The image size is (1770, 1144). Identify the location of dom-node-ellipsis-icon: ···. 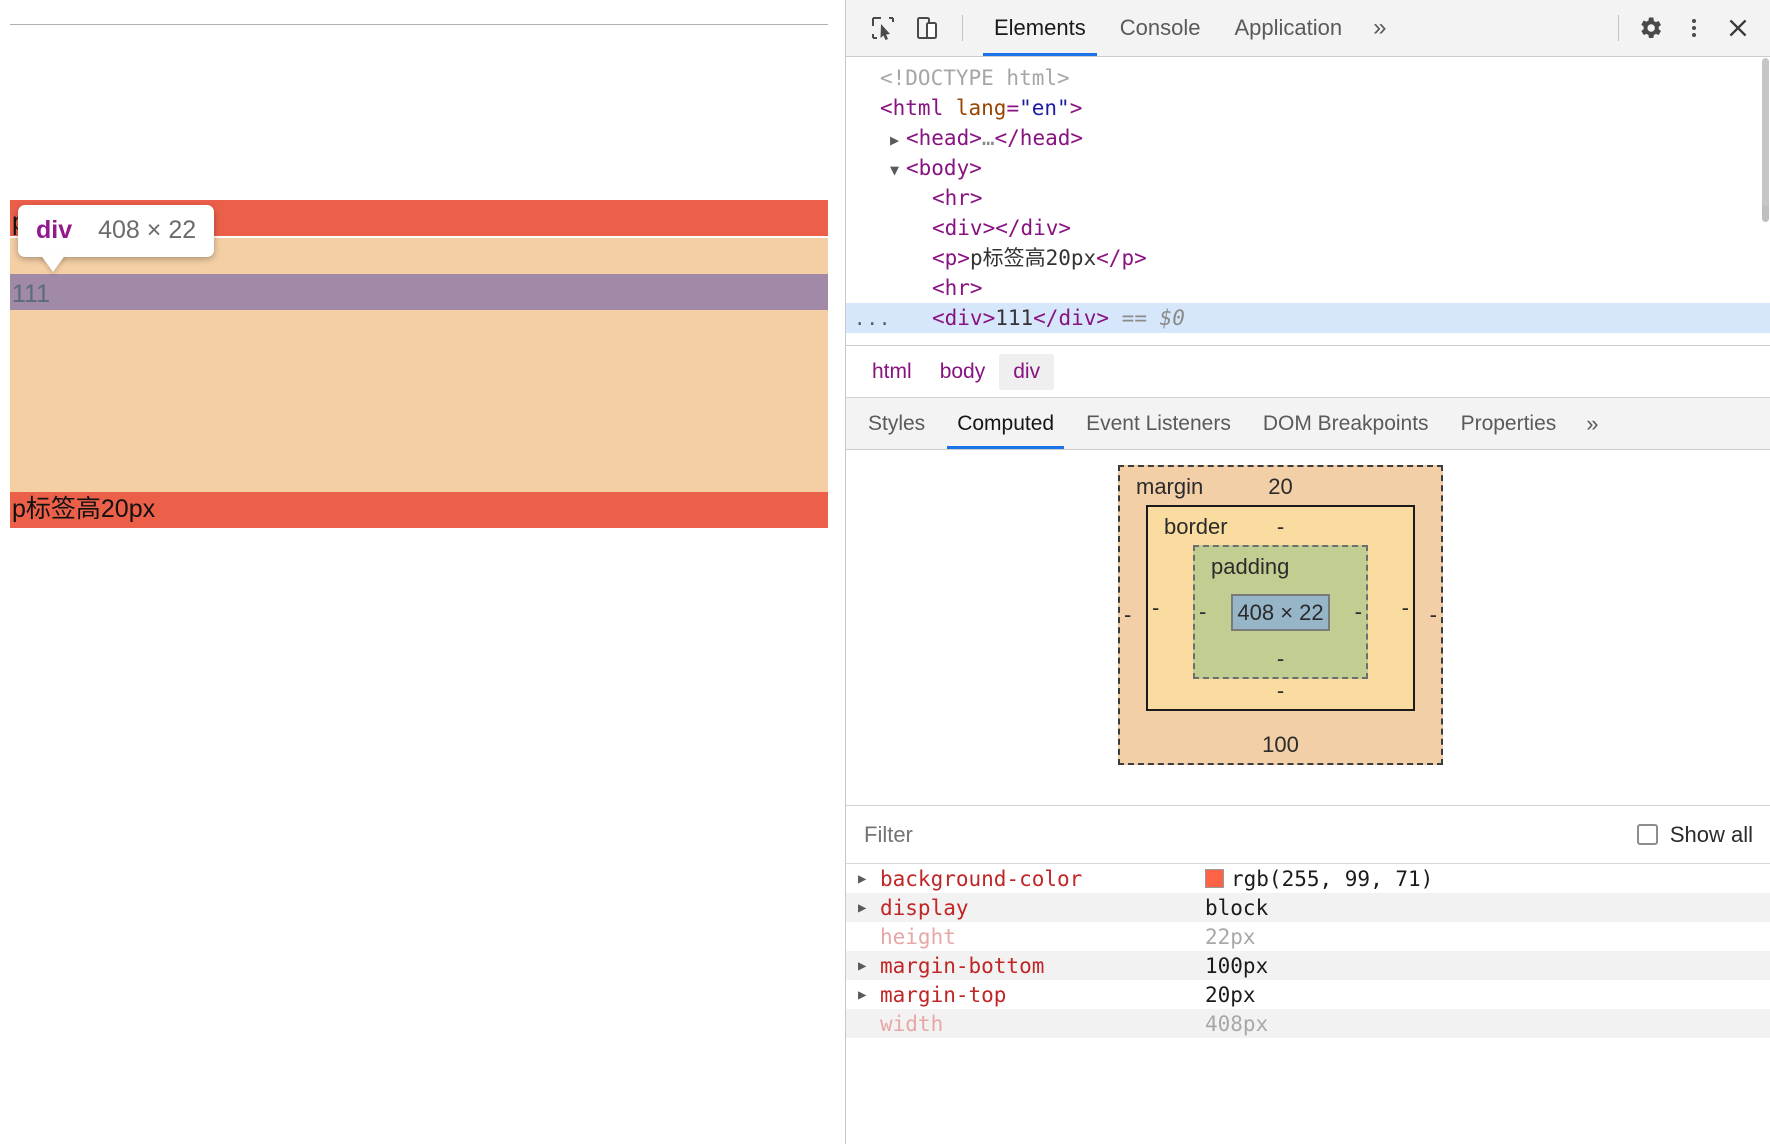
(872, 324).